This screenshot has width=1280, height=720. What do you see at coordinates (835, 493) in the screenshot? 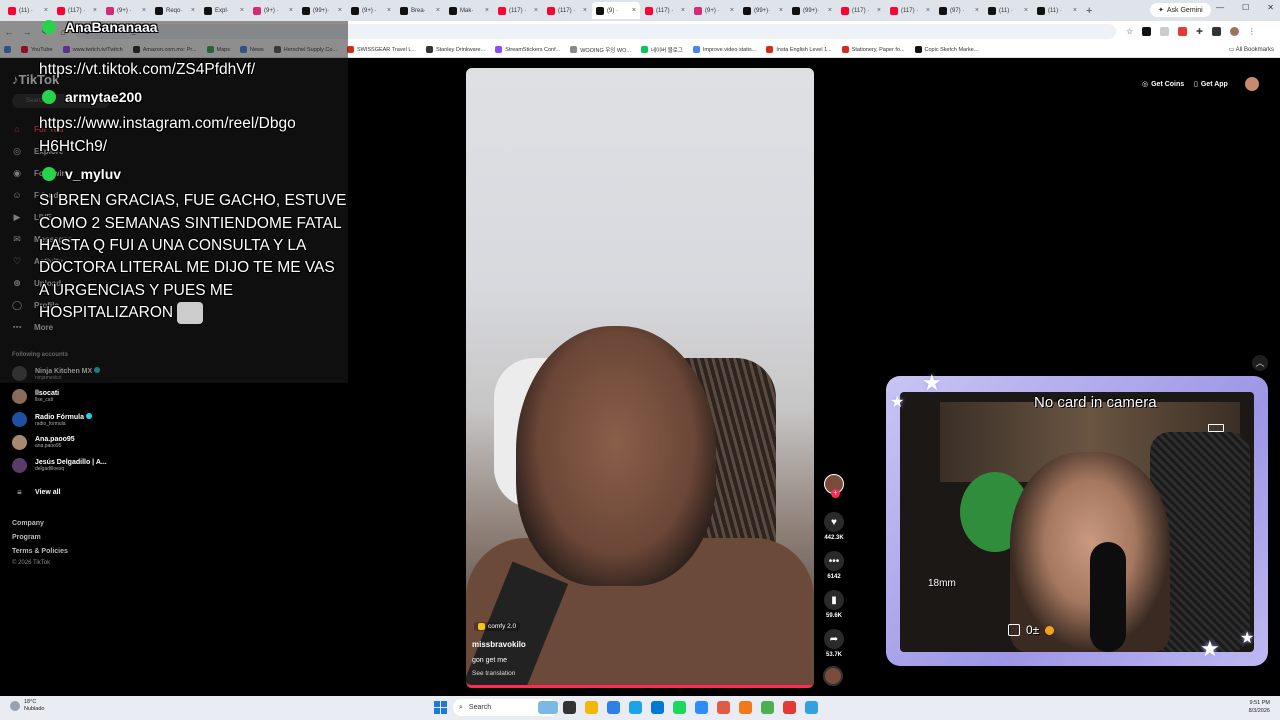
I see `follow-plus-icon: +` at bounding box center [835, 493].